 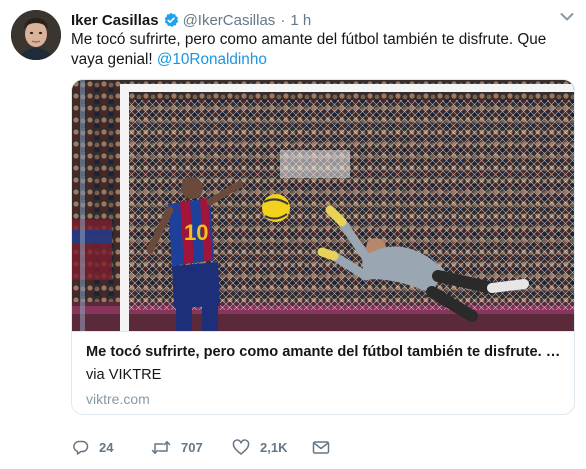 I want to click on retweet-count: 707, so click(x=192, y=447).